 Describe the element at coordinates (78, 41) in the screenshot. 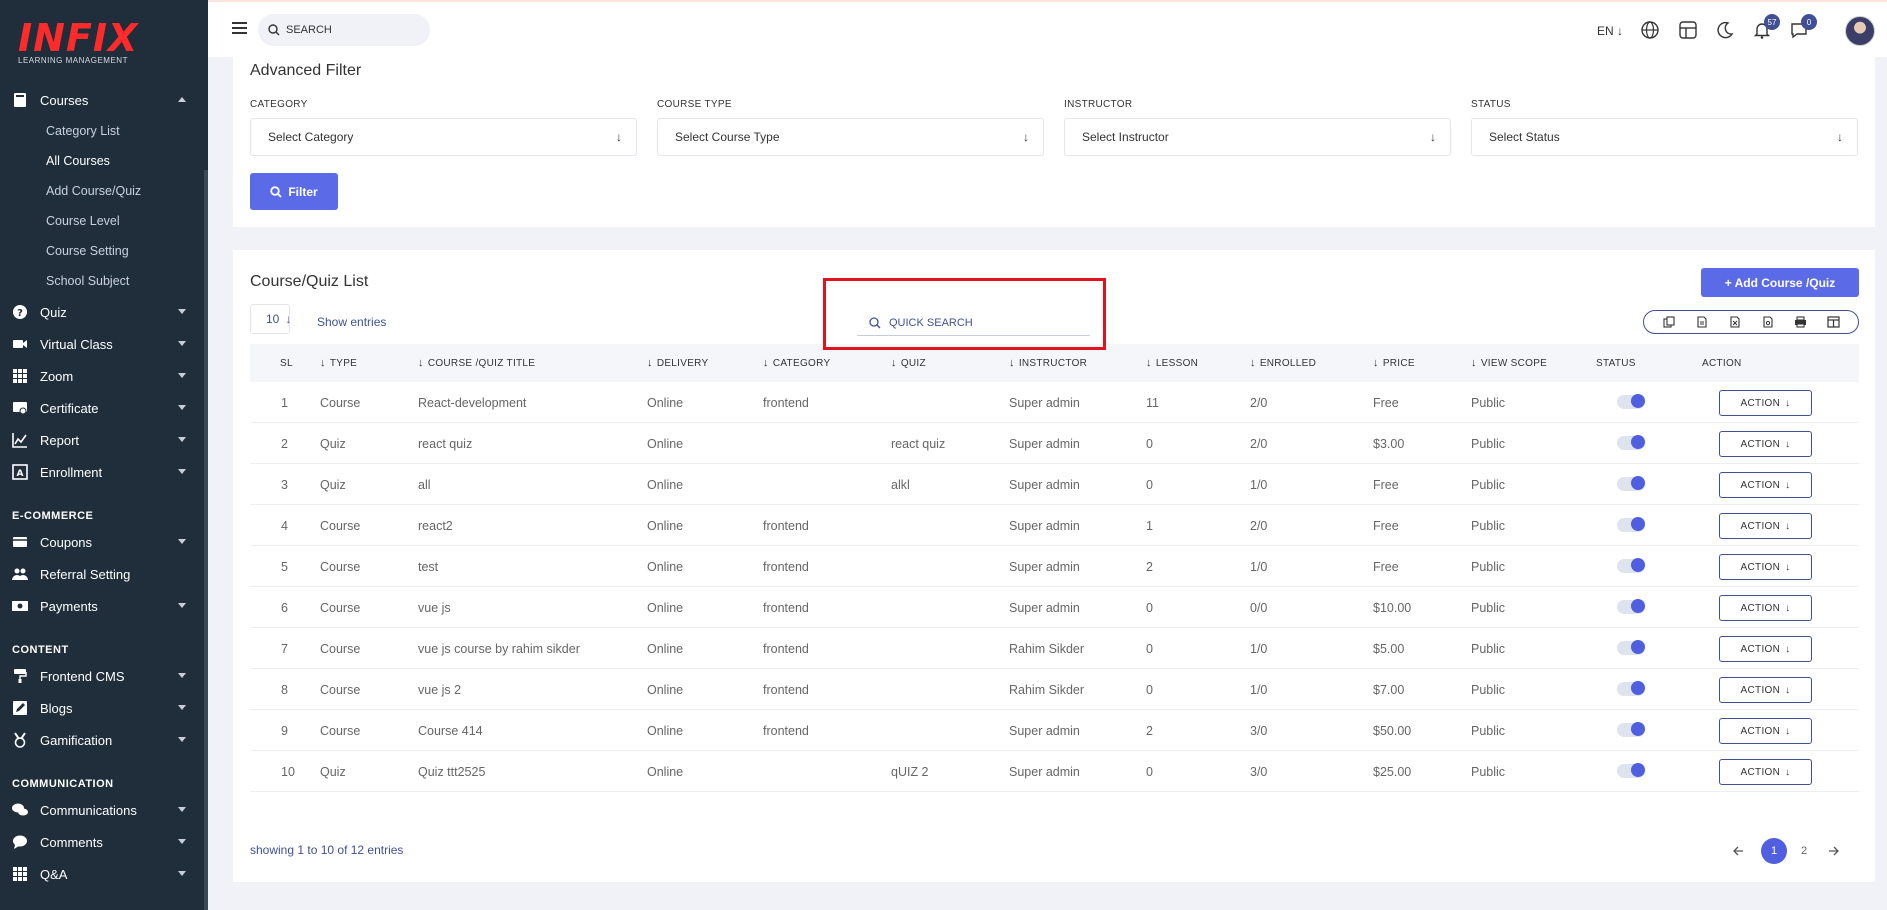

I see `logo: INFIX LEARNING MANAGEMENT` at that location.